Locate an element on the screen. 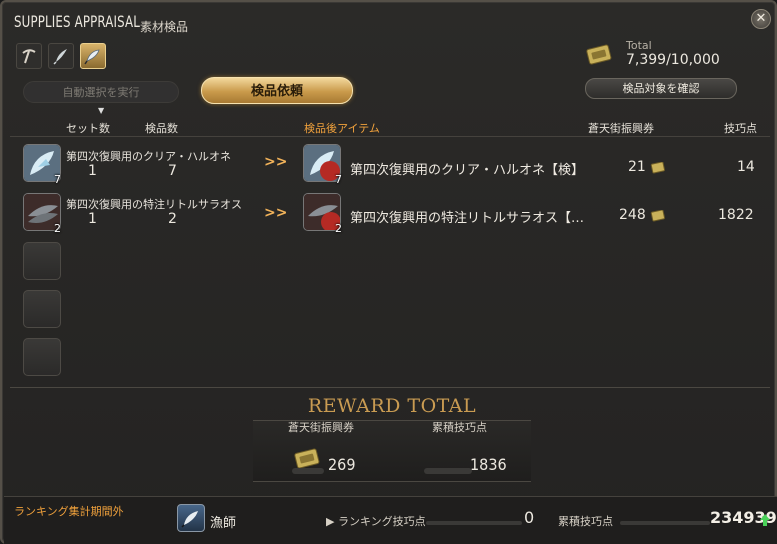 Image resolution: width=777 pixels, height=544 pixels. column-skill-points: 技巧点 is located at coordinates (740, 128).